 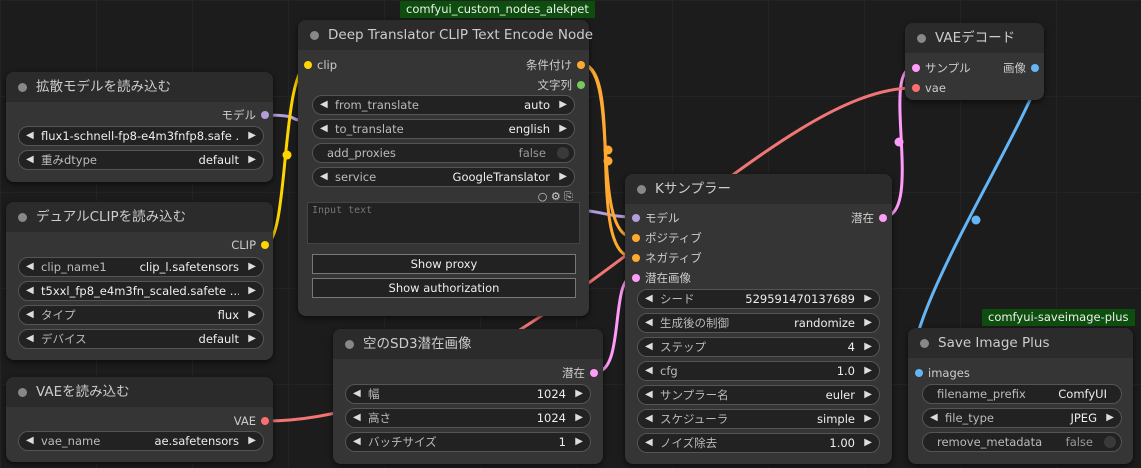 I want to click on seed-number: ◀ シード 529591470137689 ▶, so click(x=758, y=299).